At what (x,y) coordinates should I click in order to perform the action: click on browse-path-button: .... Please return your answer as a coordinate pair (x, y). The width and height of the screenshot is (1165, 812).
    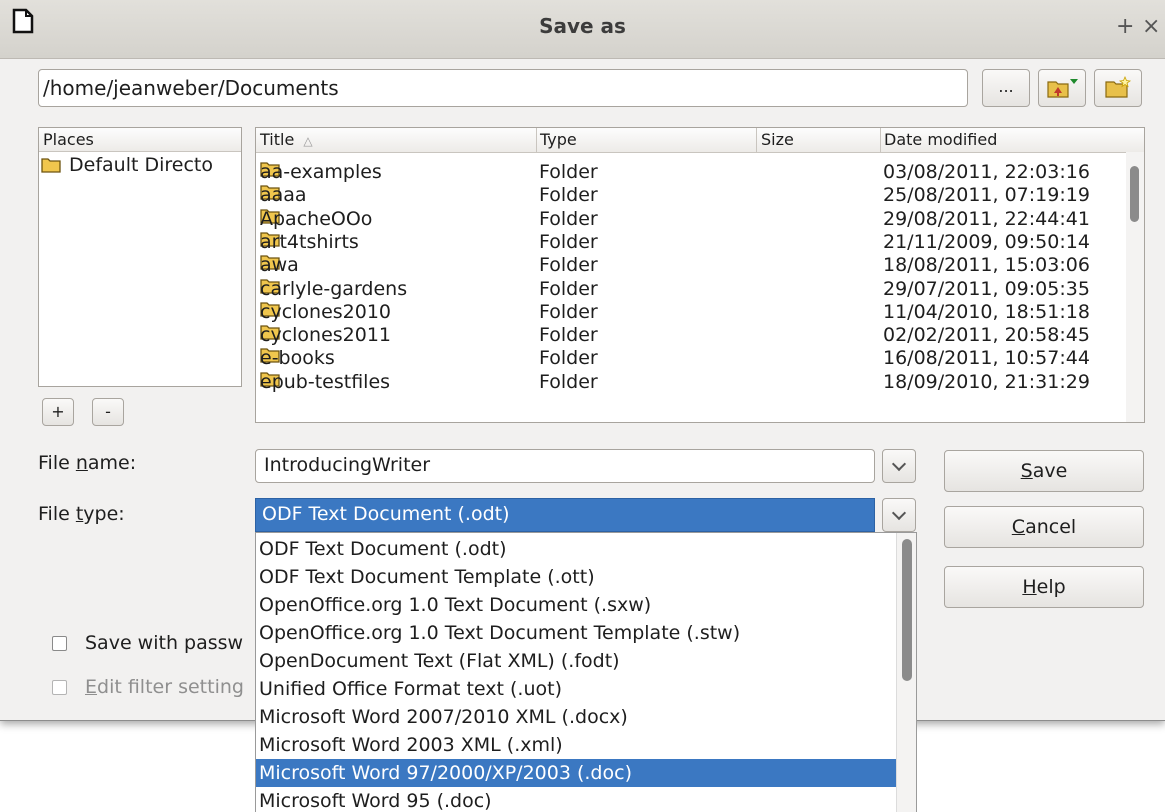
    Looking at the image, I should click on (1006, 88).